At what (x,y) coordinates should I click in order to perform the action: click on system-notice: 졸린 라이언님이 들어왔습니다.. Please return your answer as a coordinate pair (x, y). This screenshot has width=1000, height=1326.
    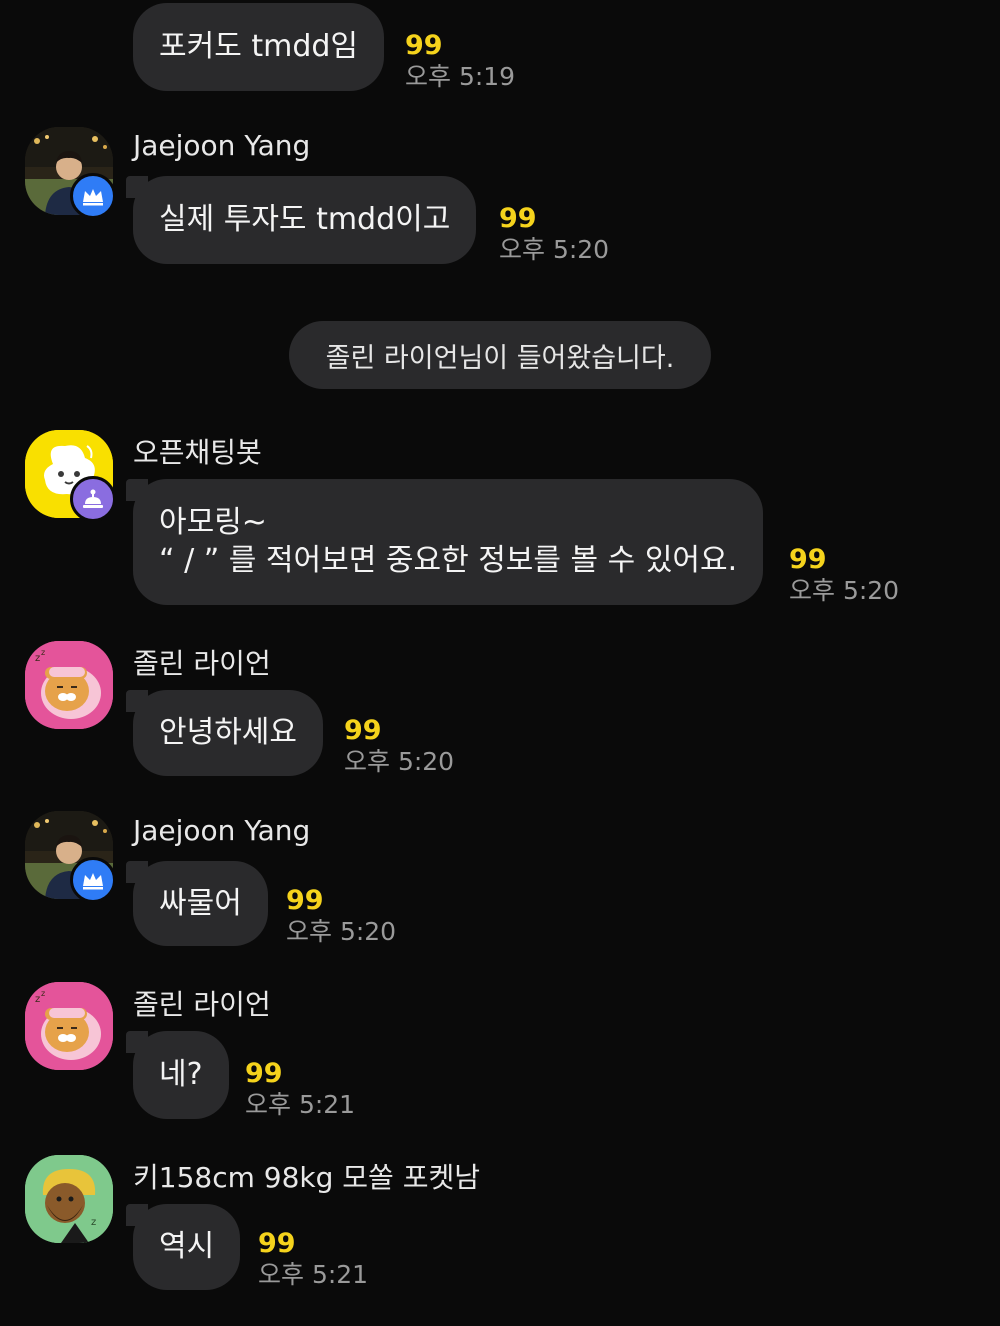
    Looking at the image, I should click on (500, 355).